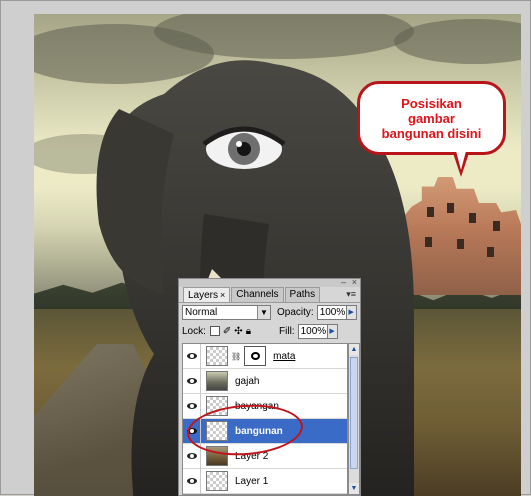  What do you see at coordinates (247, 381) in the screenshot?
I see `layer-name: gajah` at bounding box center [247, 381].